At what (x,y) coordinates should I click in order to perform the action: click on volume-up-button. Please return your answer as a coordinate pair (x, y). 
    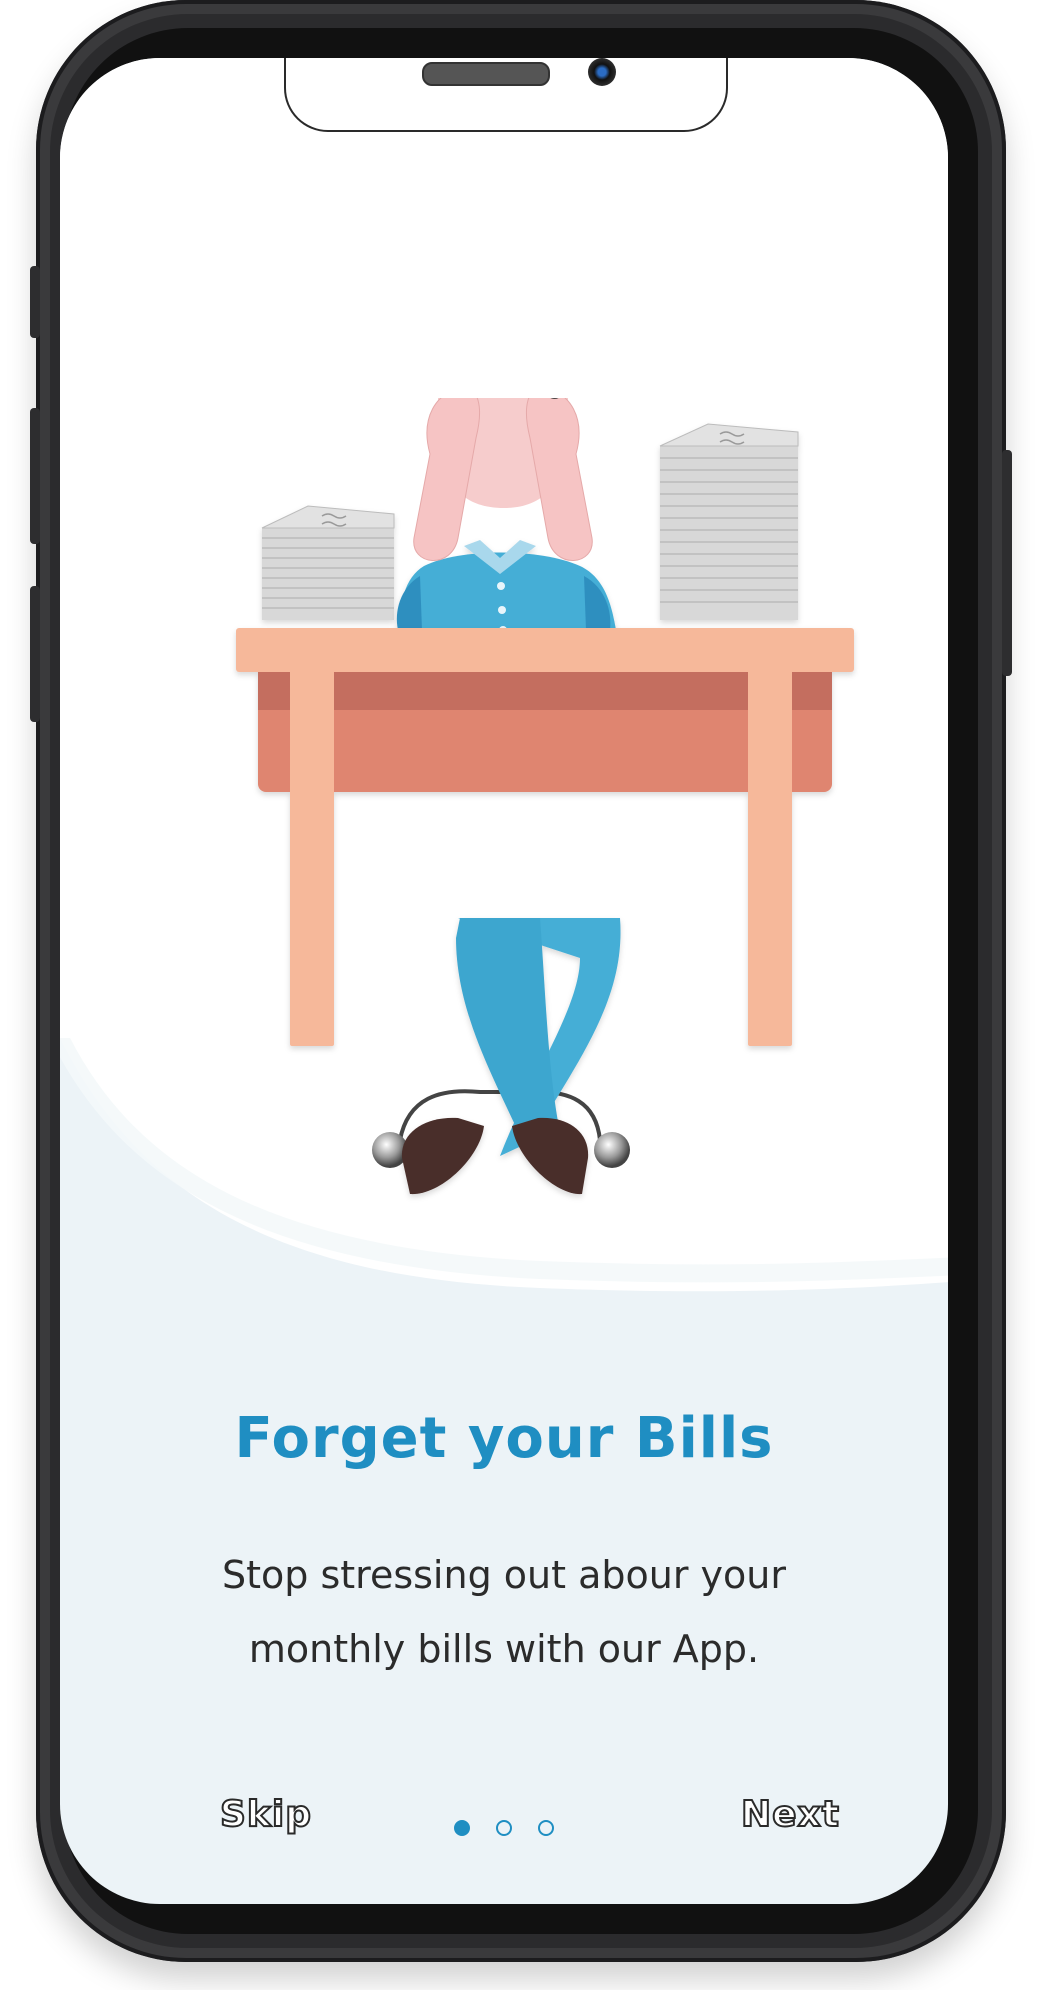
    Looking at the image, I should click on (35, 476).